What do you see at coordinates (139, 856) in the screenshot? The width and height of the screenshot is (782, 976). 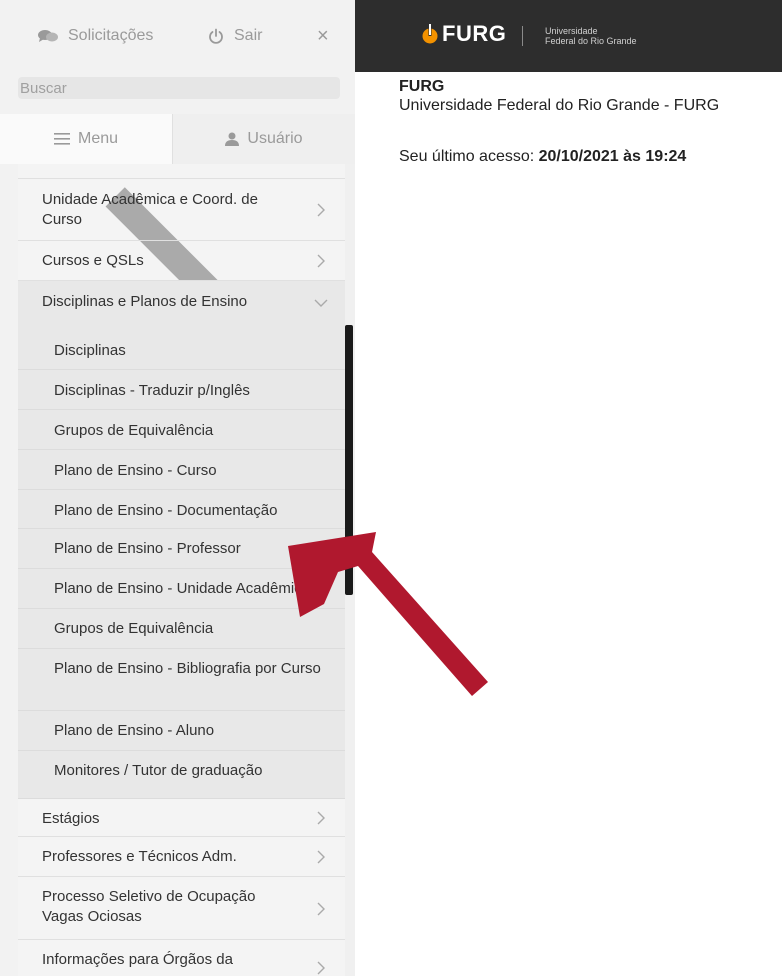 I see `menu-item-label: Professores e Técnicos Adm.` at bounding box center [139, 856].